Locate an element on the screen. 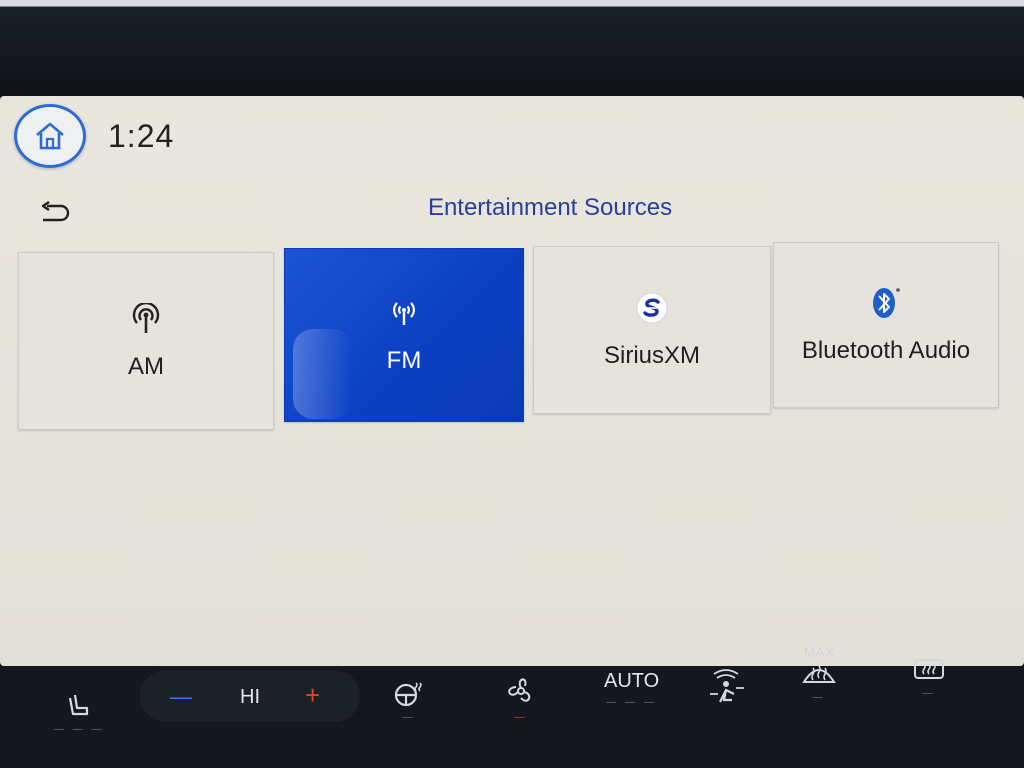 This screenshot has height=768, width=1024. page-title: Entertainment Sources is located at coordinates (550, 207).